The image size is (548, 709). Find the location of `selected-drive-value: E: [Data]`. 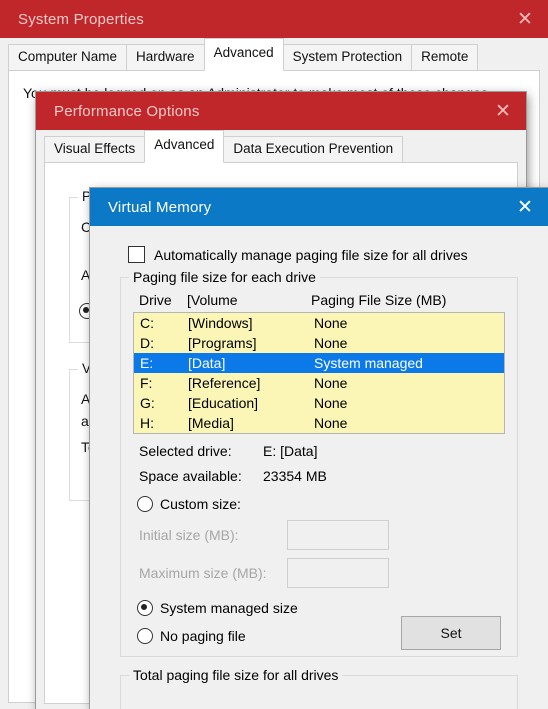

selected-drive-value: E: [Data] is located at coordinates (290, 451).